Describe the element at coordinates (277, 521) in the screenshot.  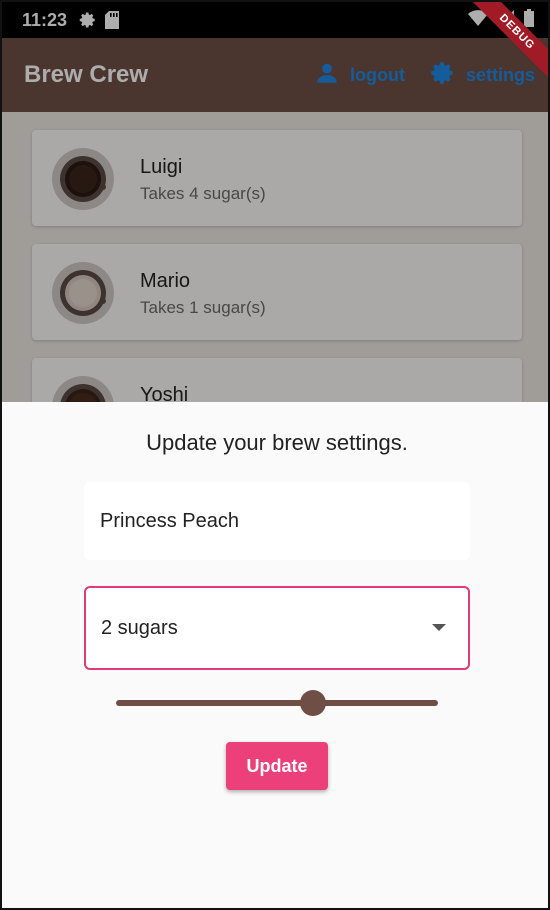
I see `name-input: Princess Peach` at that location.